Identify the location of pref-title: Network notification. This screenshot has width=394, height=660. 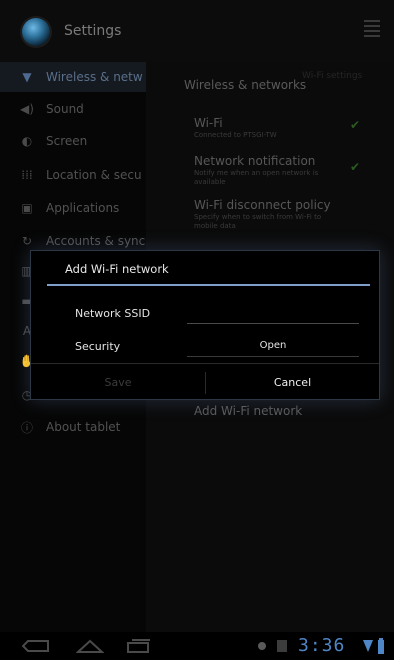
(255, 161).